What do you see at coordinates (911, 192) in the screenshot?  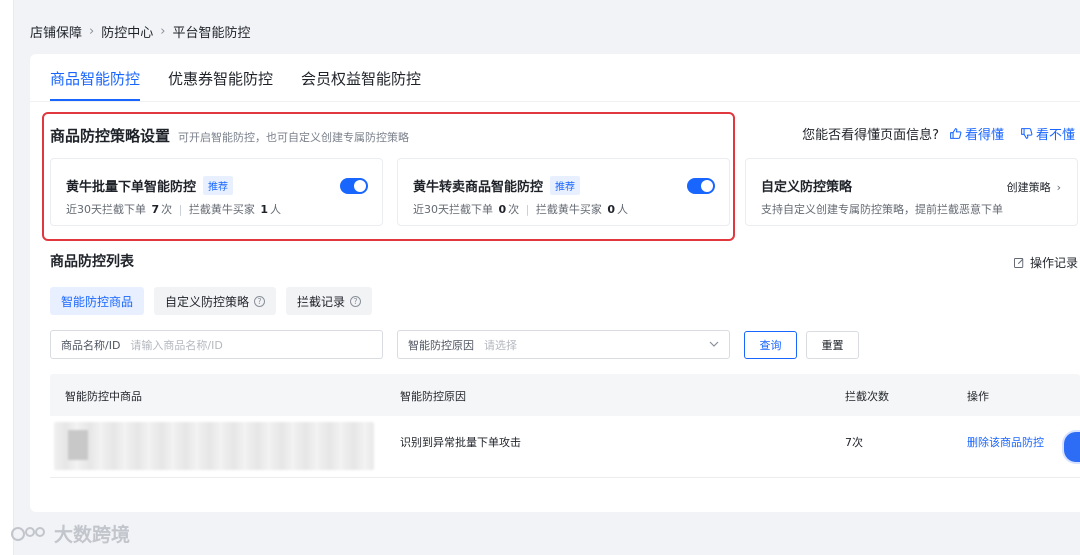 I see `custom-strategy-card: 自定义防控策略 创建策略 › 支持自定义创建专属防控策略，提前拦截恶意下单` at bounding box center [911, 192].